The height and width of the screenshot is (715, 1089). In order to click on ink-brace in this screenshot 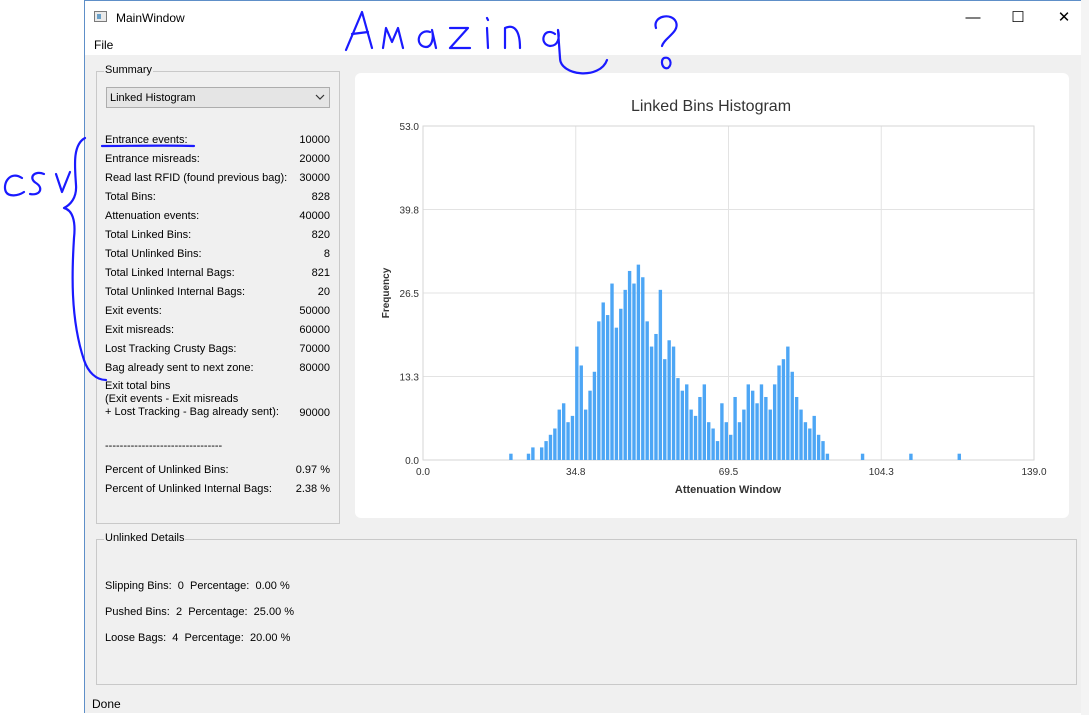, I will do `click(85, 259)`.